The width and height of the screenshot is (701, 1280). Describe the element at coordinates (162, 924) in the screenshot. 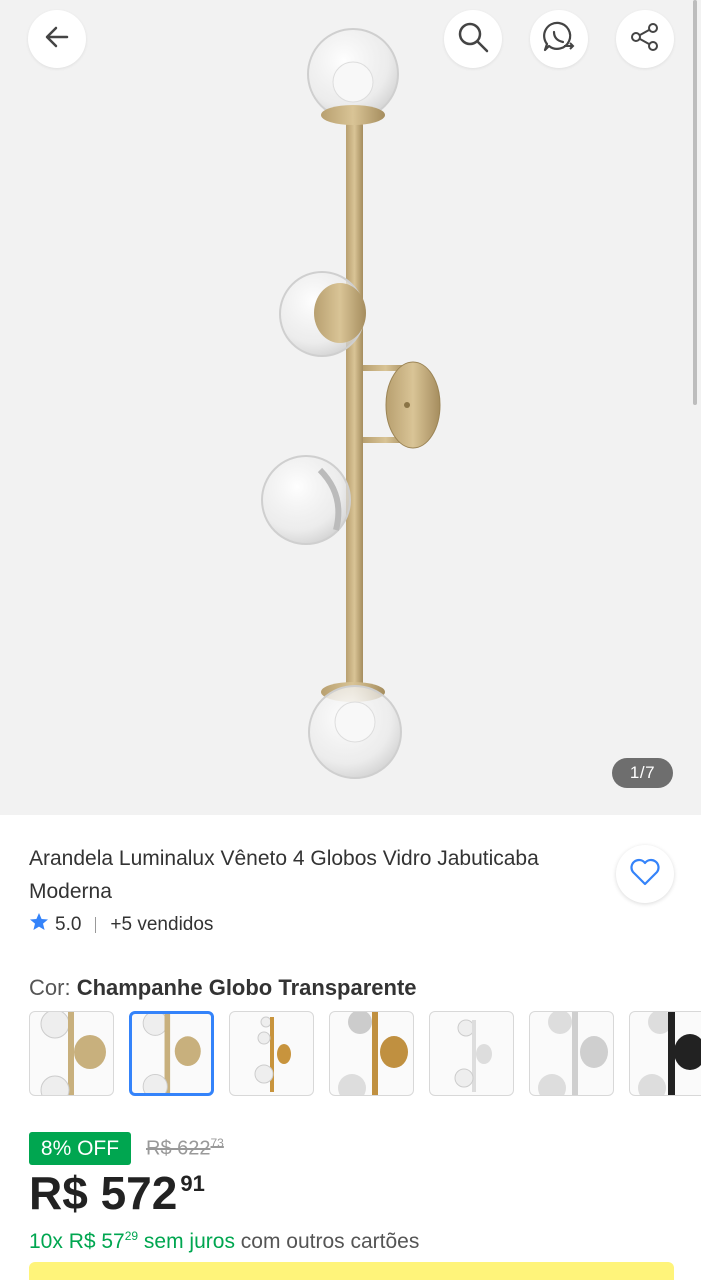

I see `sold-count: +5 vendidos` at that location.